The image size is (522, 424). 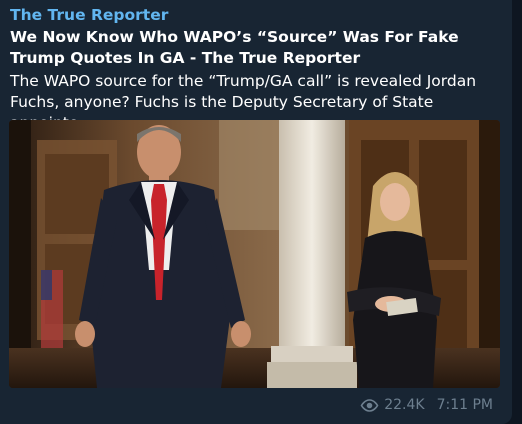 I want to click on eye-icon, so click(x=369, y=405).